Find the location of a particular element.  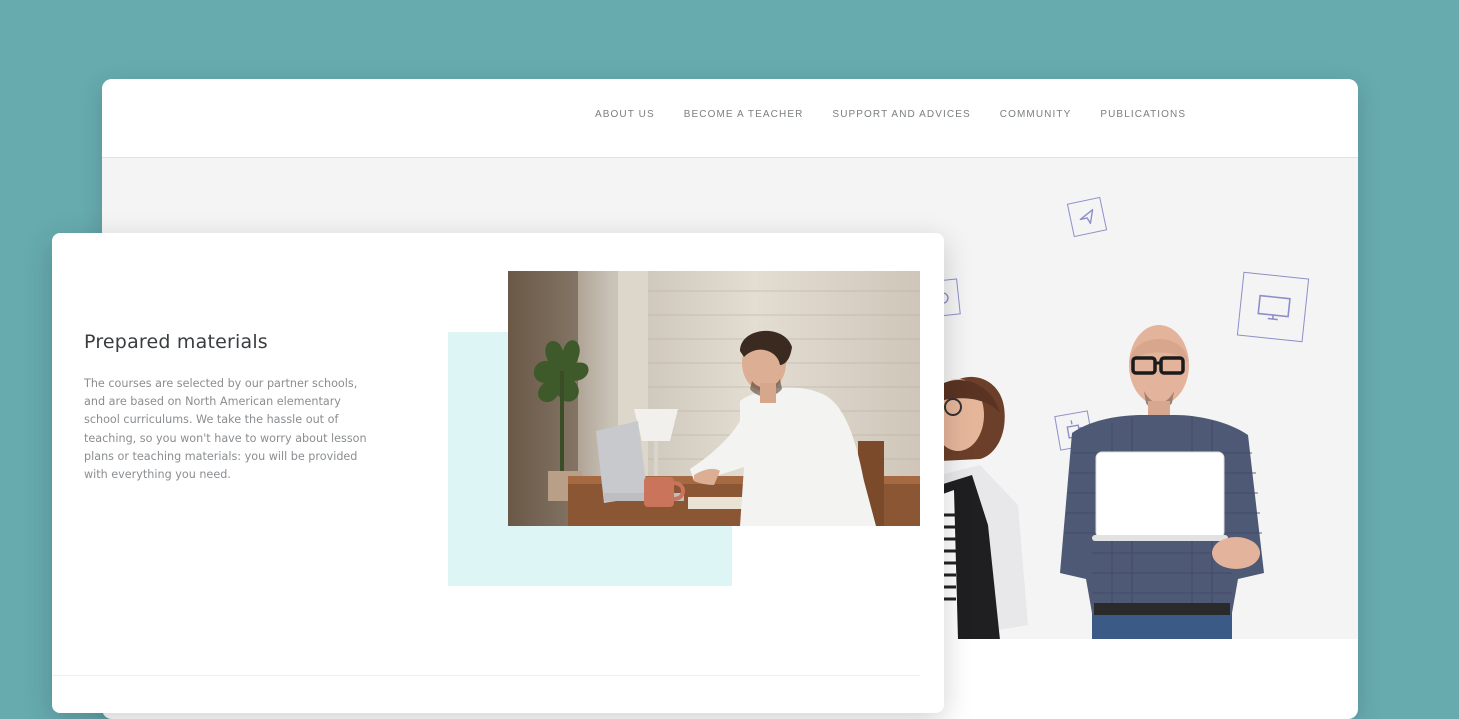

nav-item-community: COMMUNITY is located at coordinates (1036, 115).